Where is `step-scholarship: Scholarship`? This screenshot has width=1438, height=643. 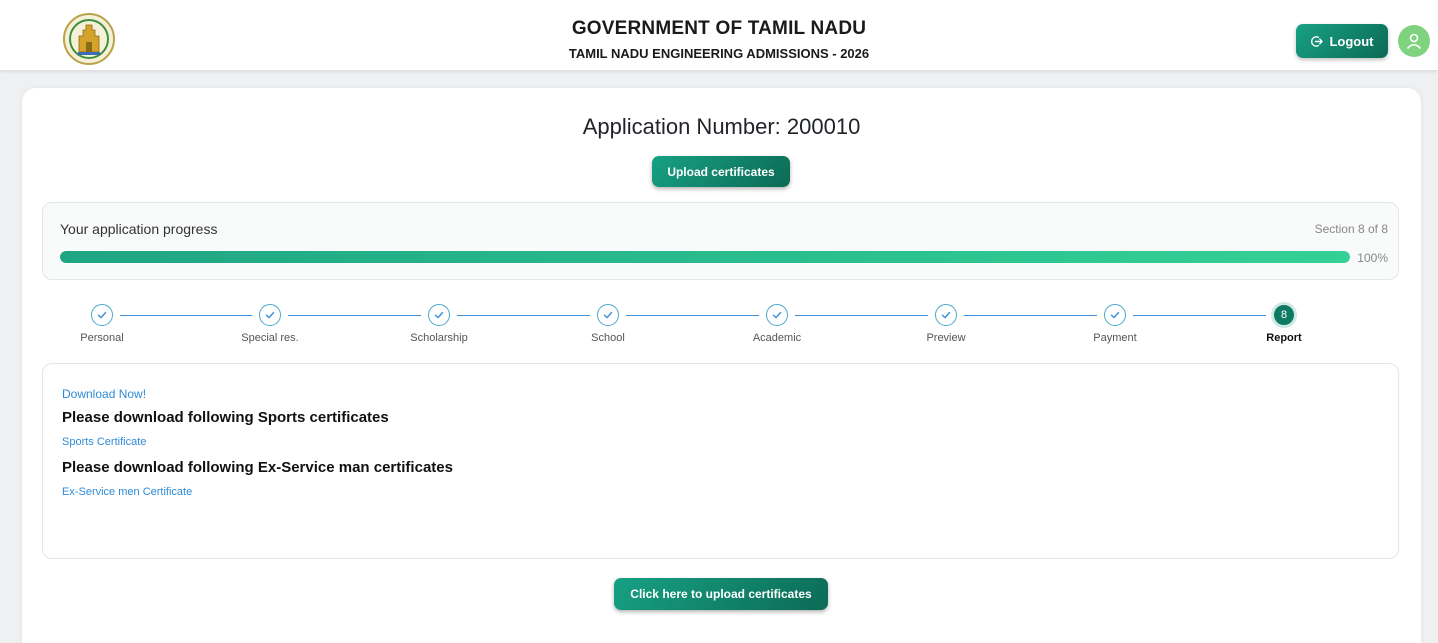 step-scholarship: Scholarship is located at coordinates (439, 324).